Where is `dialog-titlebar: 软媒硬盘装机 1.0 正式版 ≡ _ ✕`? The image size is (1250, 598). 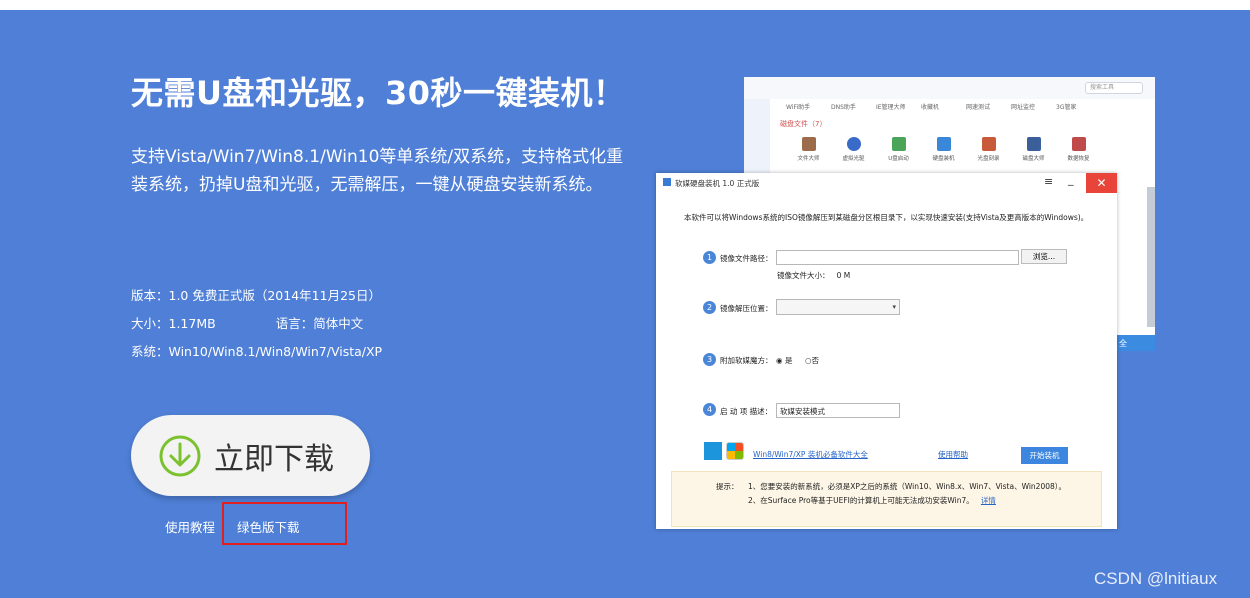 dialog-titlebar: 软媒硬盘装机 1.0 正式版 ≡ _ ✕ is located at coordinates (886, 183).